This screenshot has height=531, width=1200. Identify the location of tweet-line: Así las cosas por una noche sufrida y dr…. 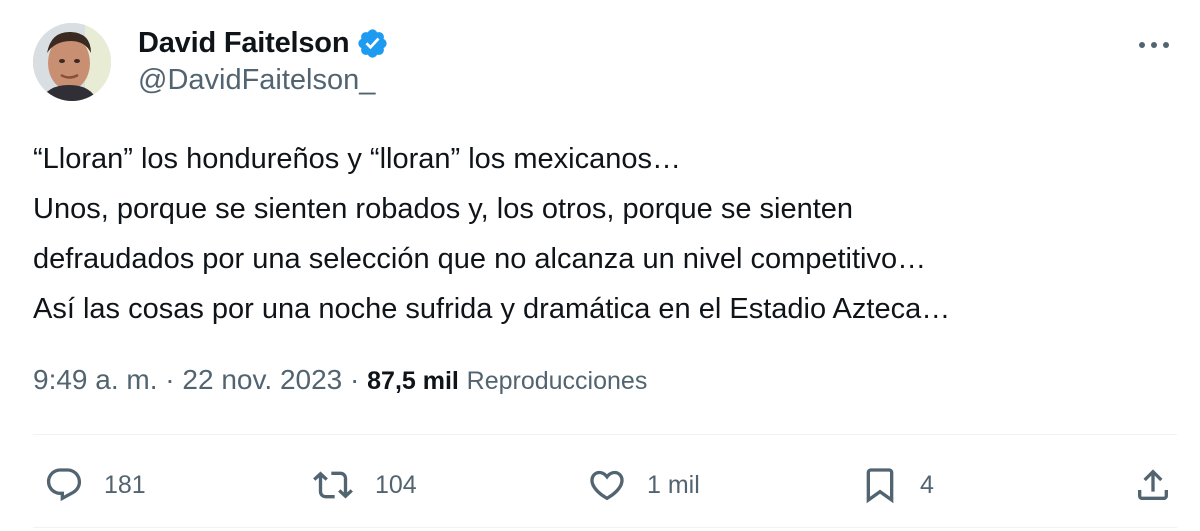
(492, 309).